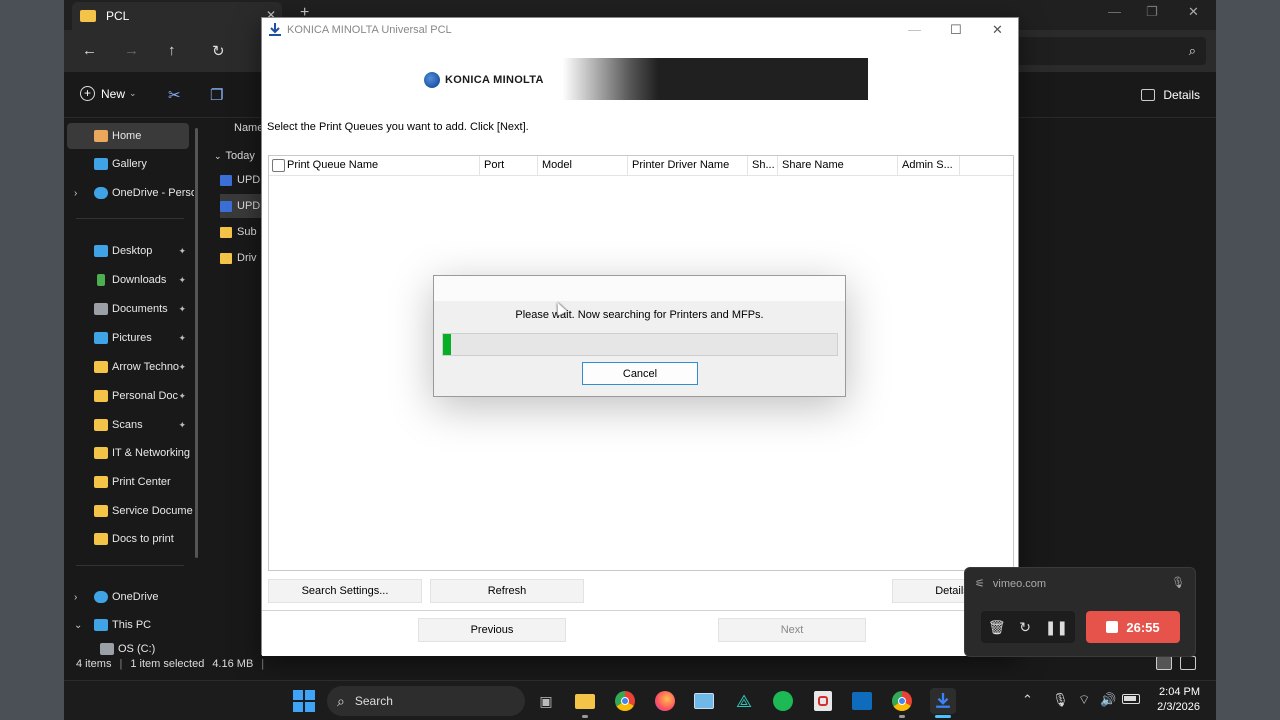  I want to click on settings-sliders-icon: ⚟, so click(980, 583).